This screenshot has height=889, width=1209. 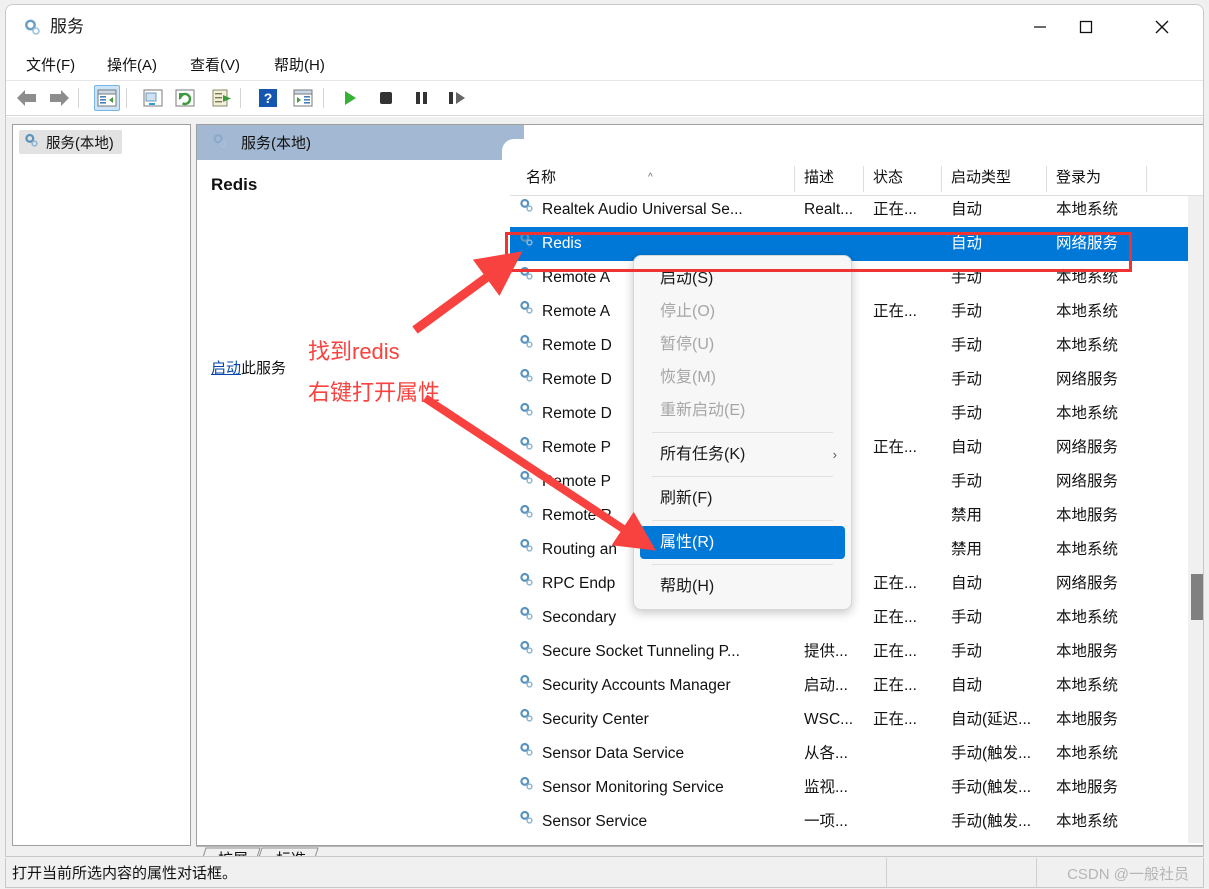 I want to click on column-divider, so click(x=1146, y=179).